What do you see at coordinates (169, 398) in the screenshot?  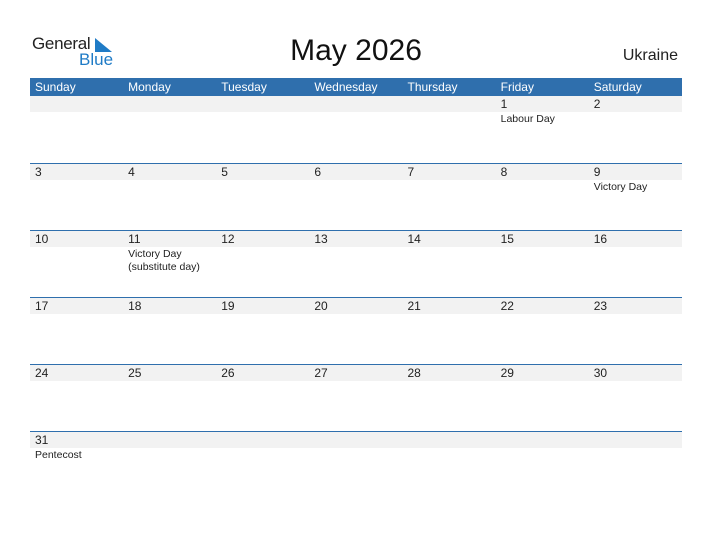 I see `day-cell: 25` at bounding box center [169, 398].